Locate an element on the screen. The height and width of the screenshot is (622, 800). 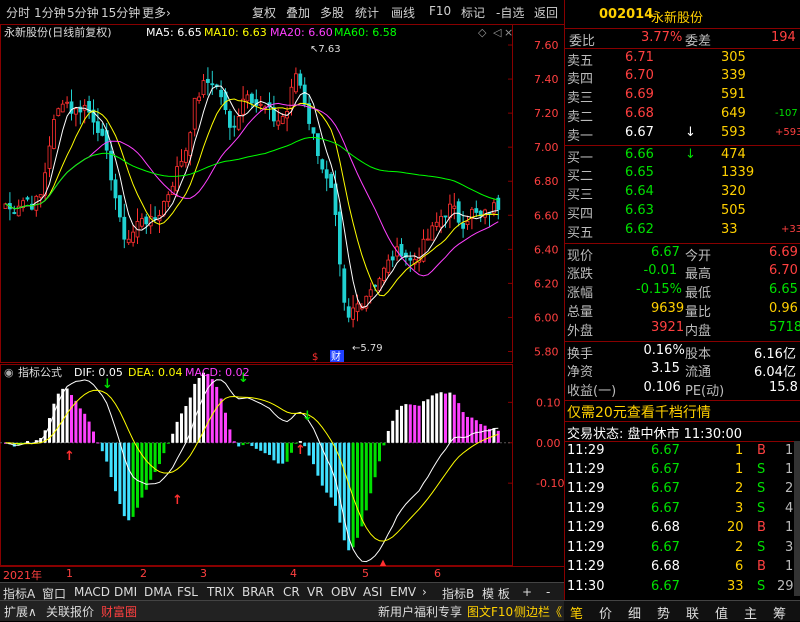
panel-tab-2: 细 is located at coordinates (634, 612).